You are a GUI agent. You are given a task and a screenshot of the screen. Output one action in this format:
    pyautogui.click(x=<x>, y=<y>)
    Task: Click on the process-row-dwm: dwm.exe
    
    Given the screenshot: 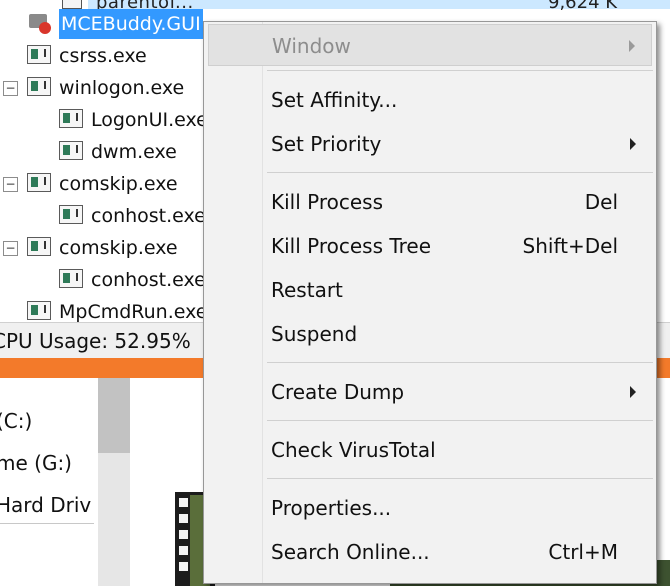 What is the action you would take?
    pyautogui.click(x=134, y=152)
    